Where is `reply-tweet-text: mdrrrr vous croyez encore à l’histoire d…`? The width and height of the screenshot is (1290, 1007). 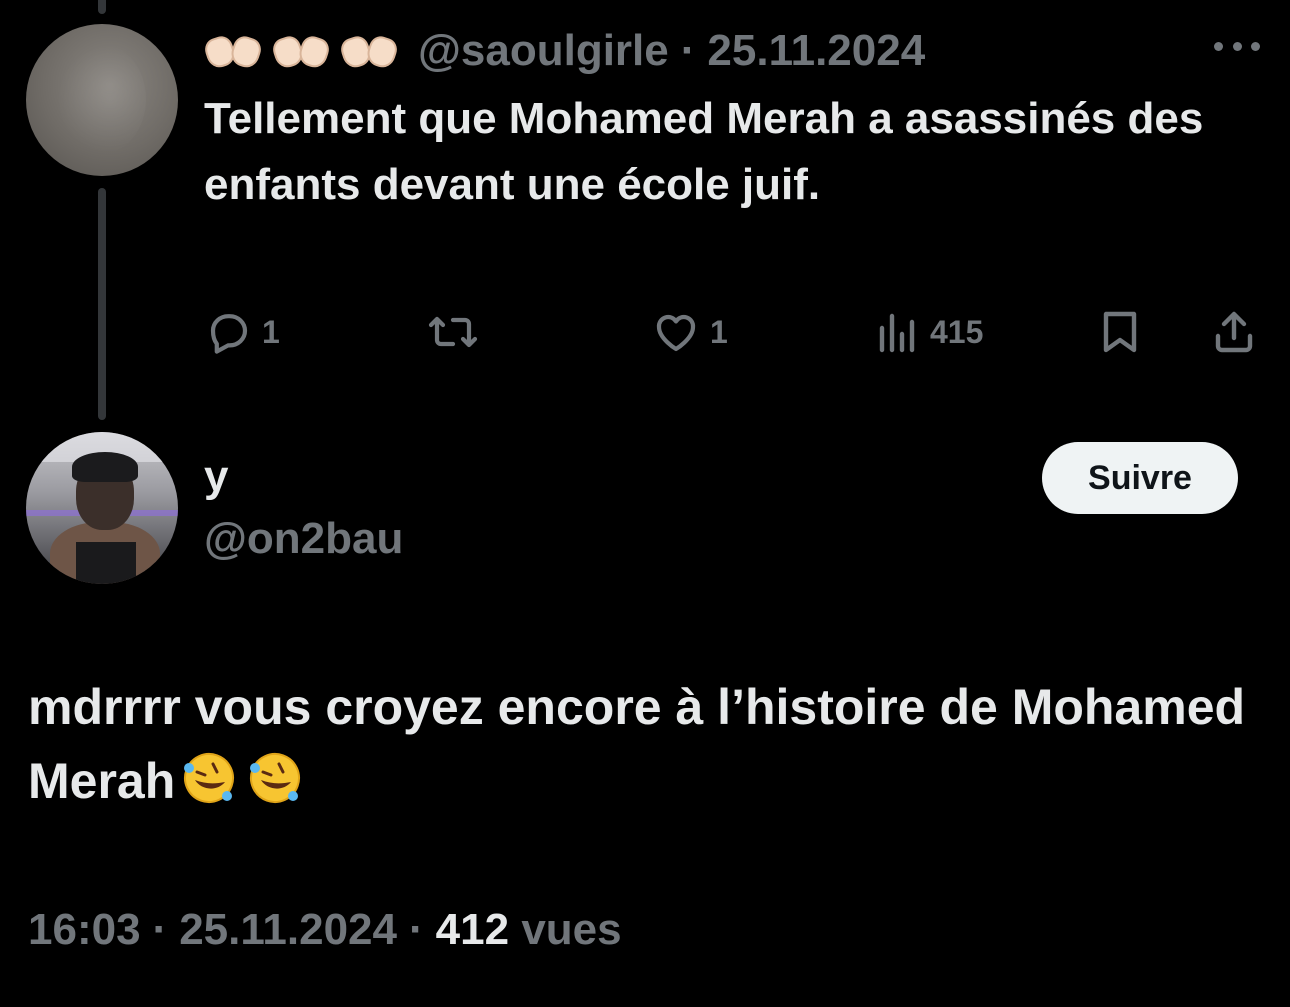
reply-tweet-text: mdrrrr vous croyez encore à l’histoire d… is located at coordinates (643, 744).